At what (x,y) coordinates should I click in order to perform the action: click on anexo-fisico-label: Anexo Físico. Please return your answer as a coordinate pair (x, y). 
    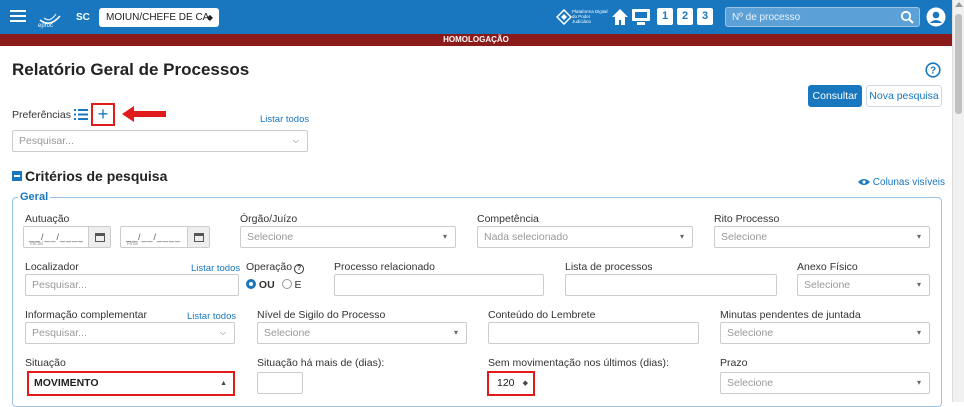
    Looking at the image, I should click on (827, 267).